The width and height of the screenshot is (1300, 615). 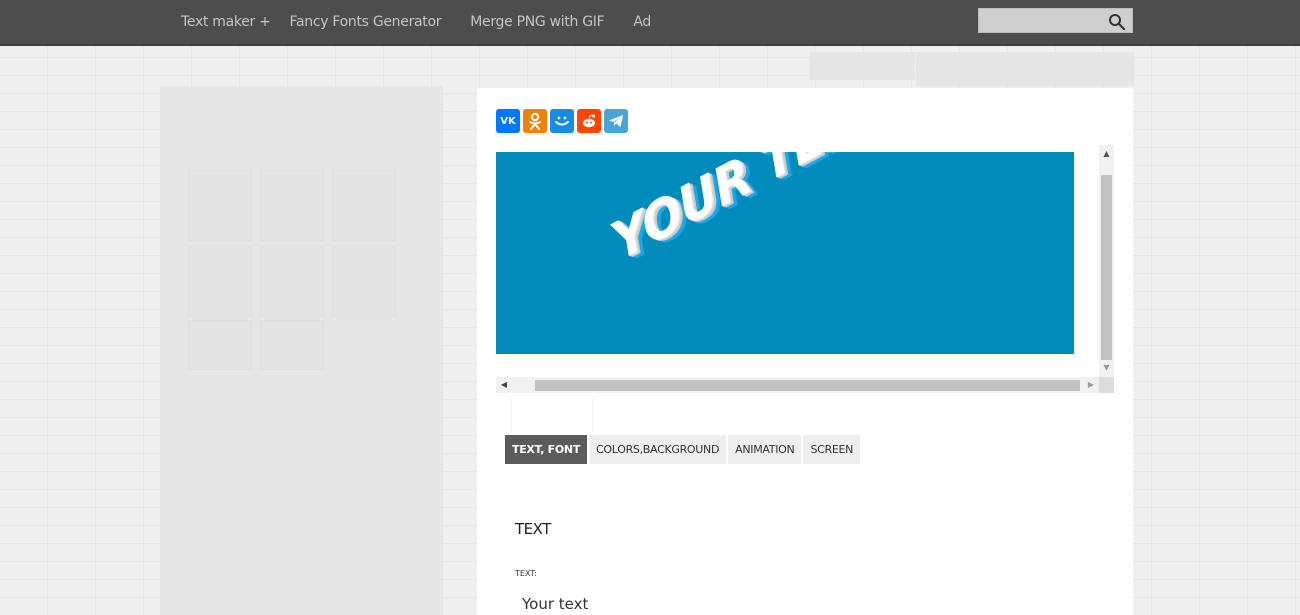 I want to click on tab-text-font: TEXT, FONT, so click(x=546, y=449).